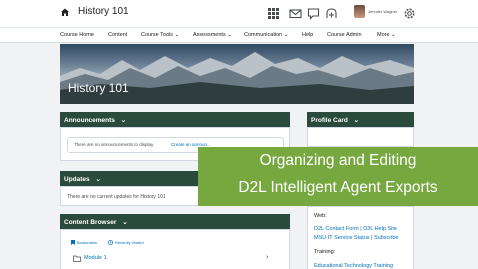 This screenshot has height=269, width=478. Describe the element at coordinates (90, 222) in the screenshot. I see `content-browser-title: Content Browser` at that location.